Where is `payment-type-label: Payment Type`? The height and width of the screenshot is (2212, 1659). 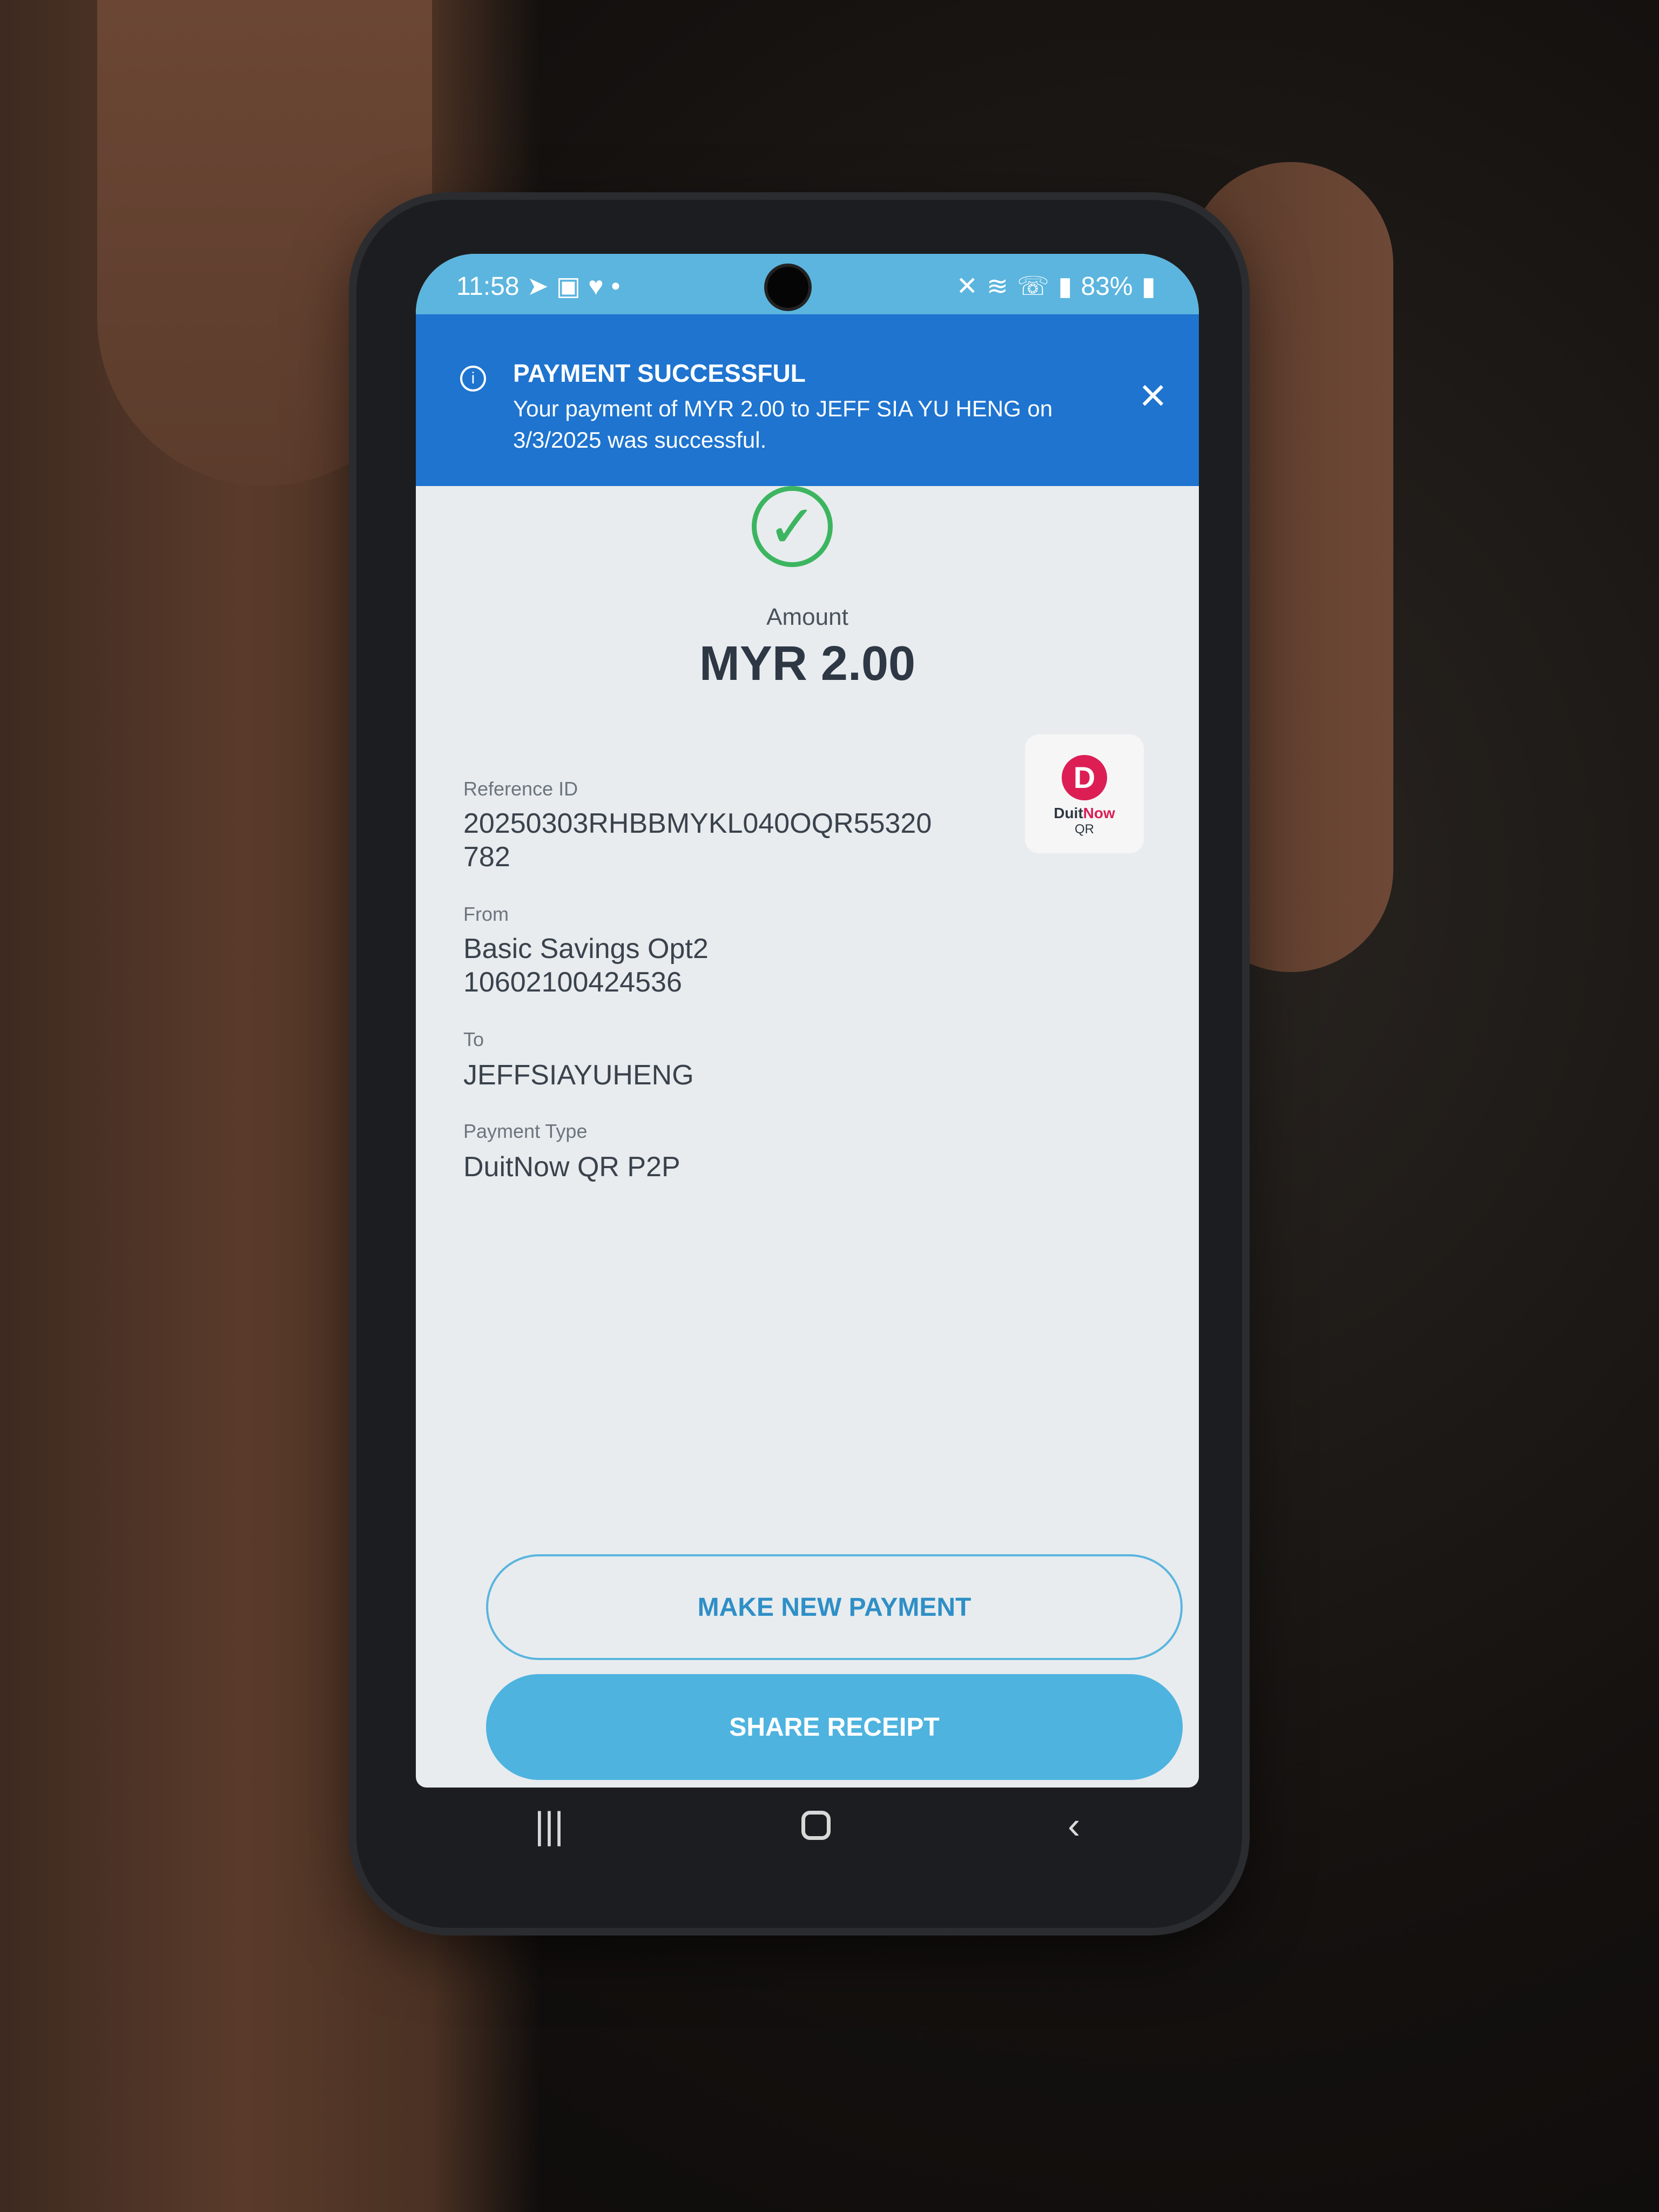
payment-type-label: Payment Type is located at coordinates (525, 1131).